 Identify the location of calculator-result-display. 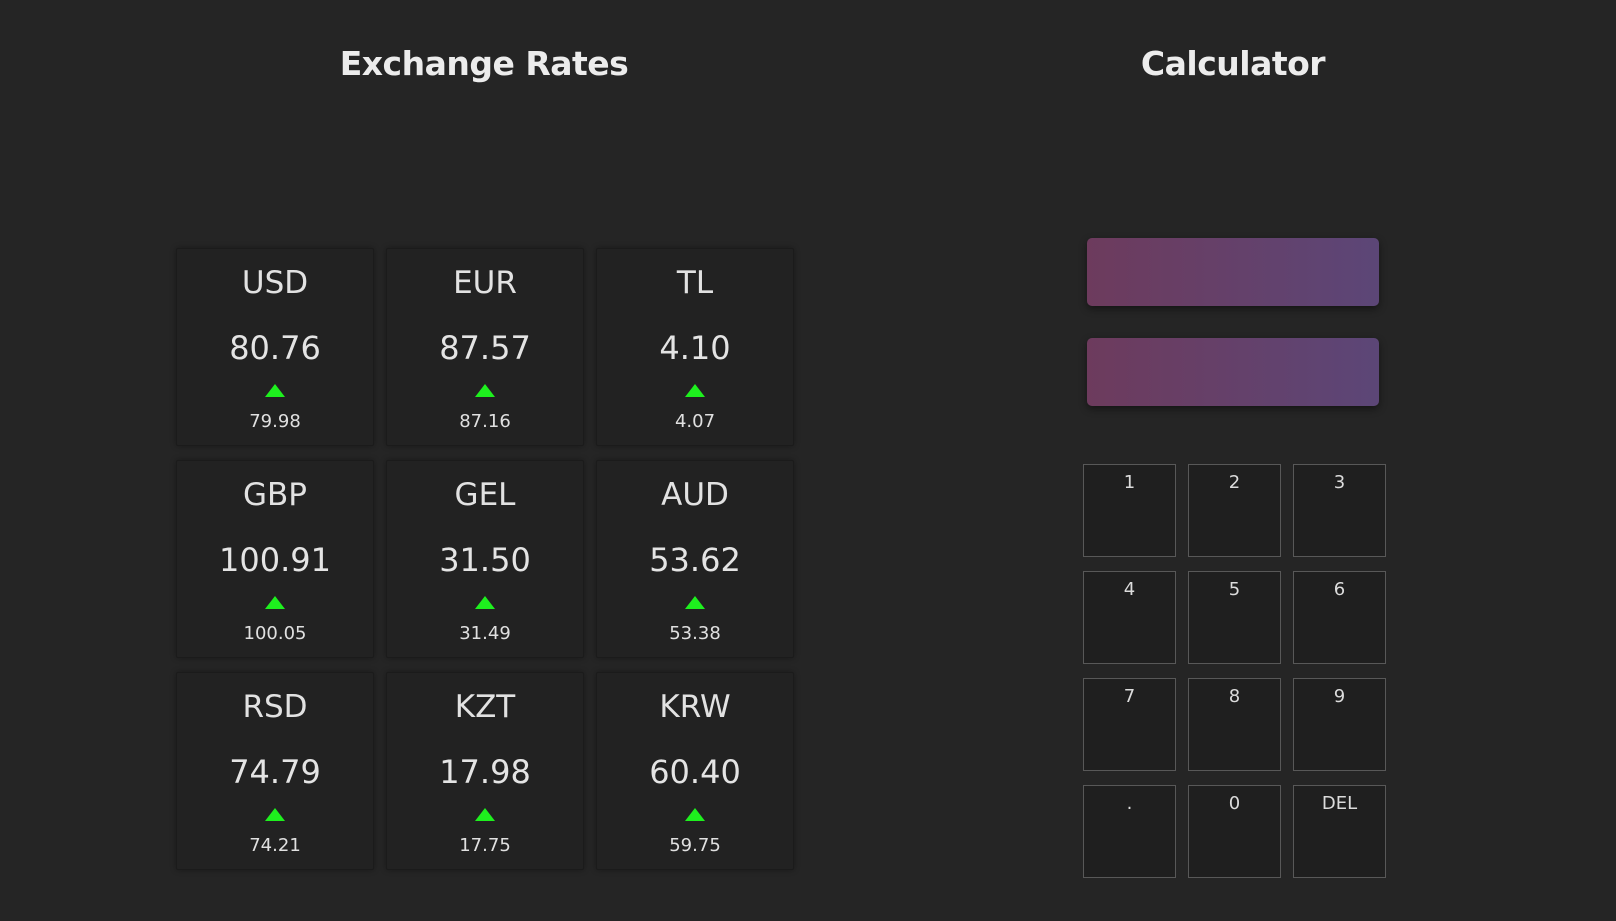
(1233, 372).